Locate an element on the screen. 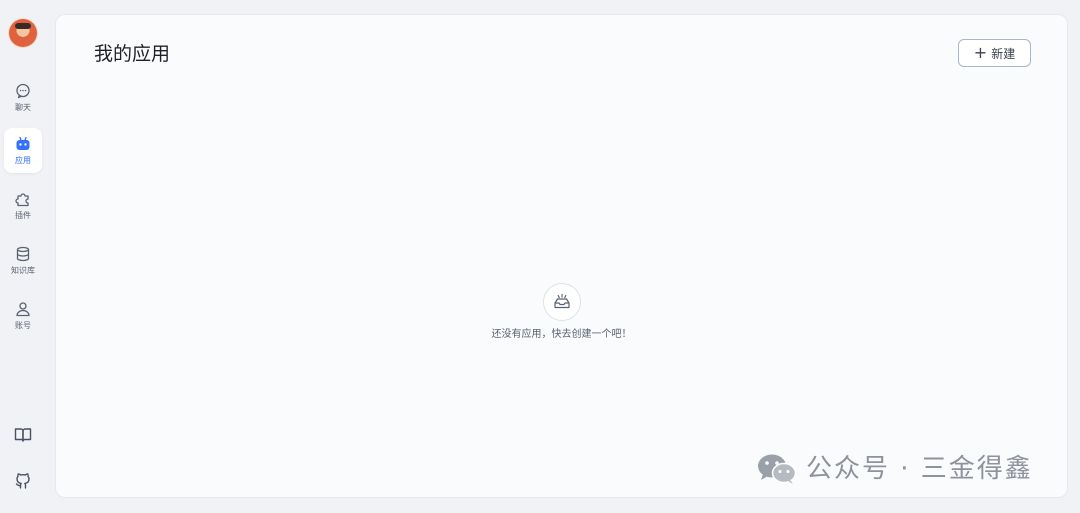 The width and height of the screenshot is (1080, 513). sidebar-item-label: 聊天 is located at coordinates (23, 107).